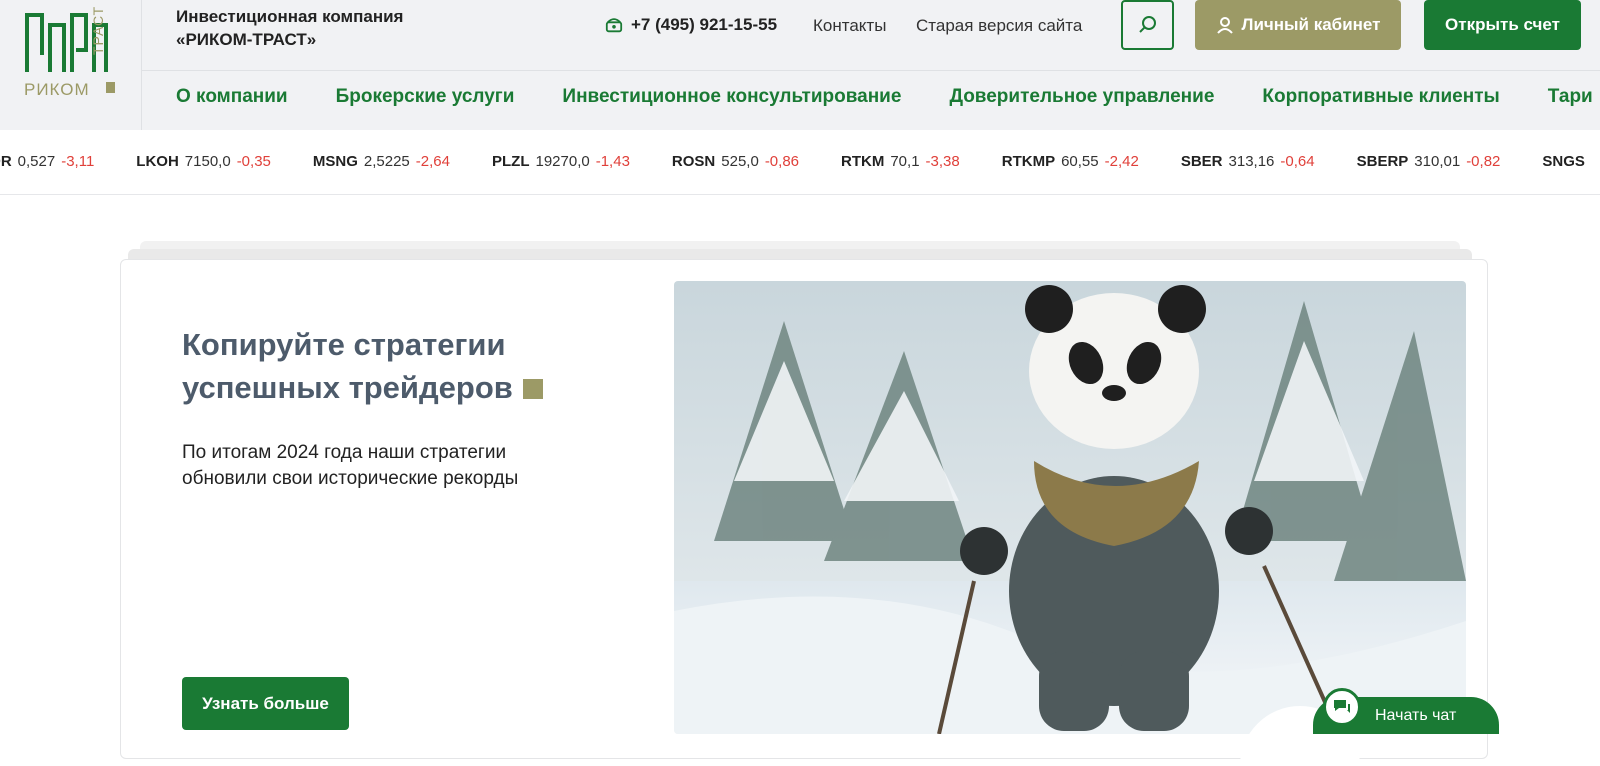  Describe the element at coordinates (432, 161) in the screenshot. I see `ticker-change: -2,64` at that location.